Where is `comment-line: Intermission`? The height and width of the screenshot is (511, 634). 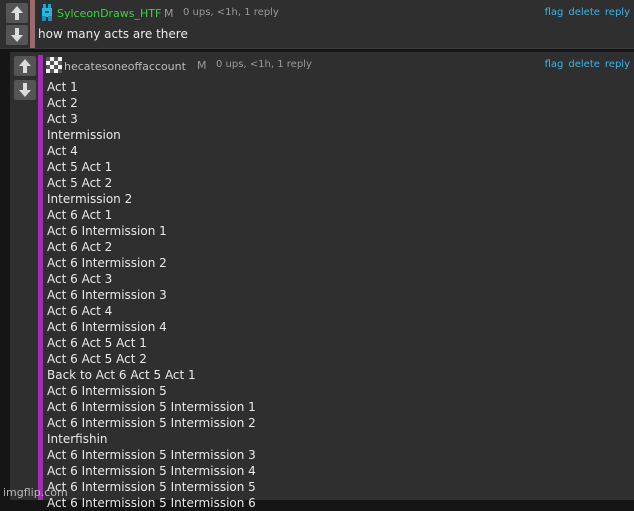
comment-line: Intermission is located at coordinates (84, 135).